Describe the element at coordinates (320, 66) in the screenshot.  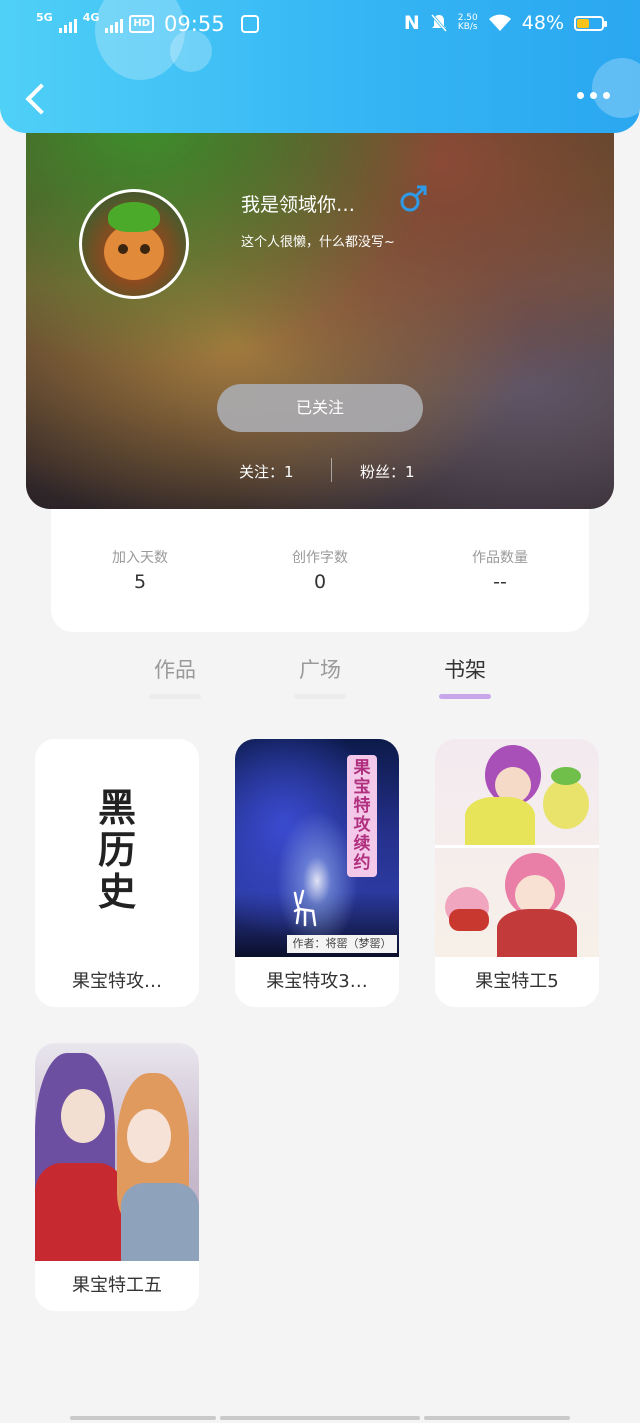
I see `top-header: 5G 4G HD 09:55 N 2.50 KB/s 48%` at that location.